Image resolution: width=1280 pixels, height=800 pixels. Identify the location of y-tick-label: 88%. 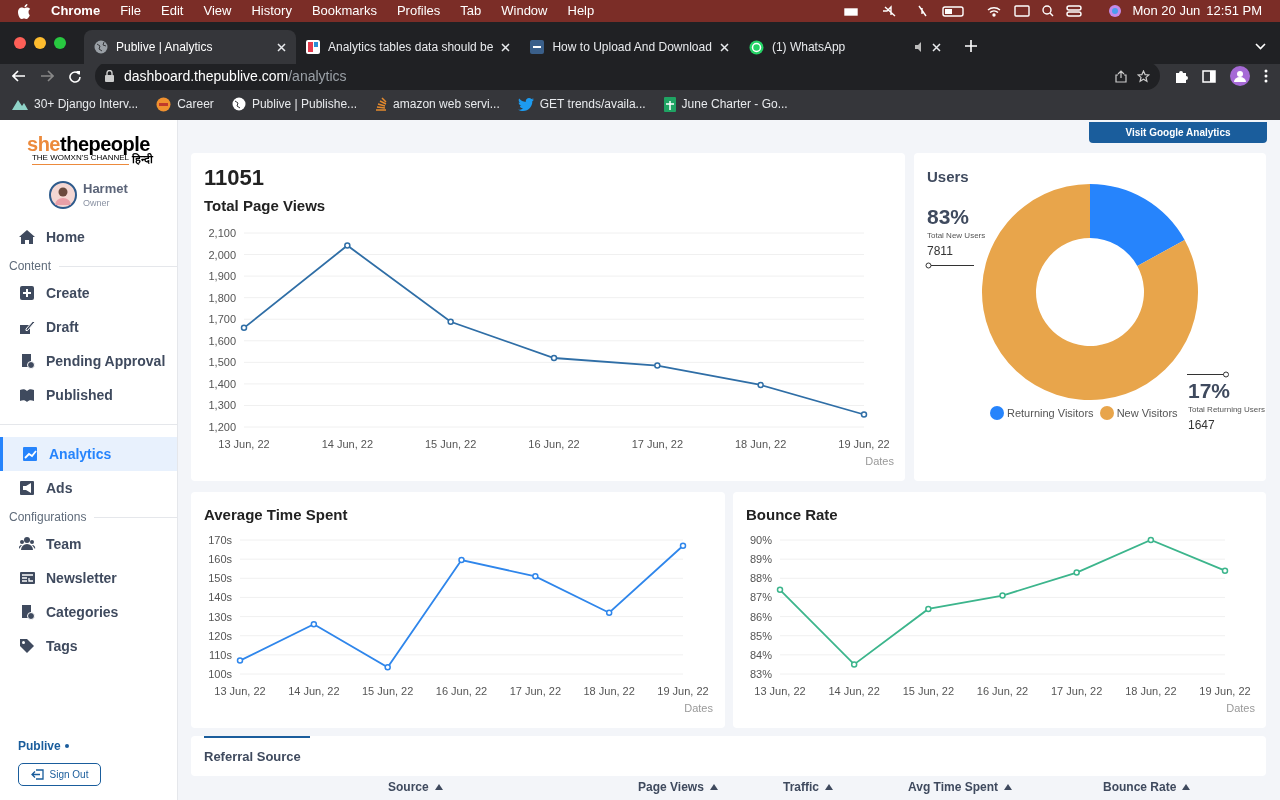
(760, 577).